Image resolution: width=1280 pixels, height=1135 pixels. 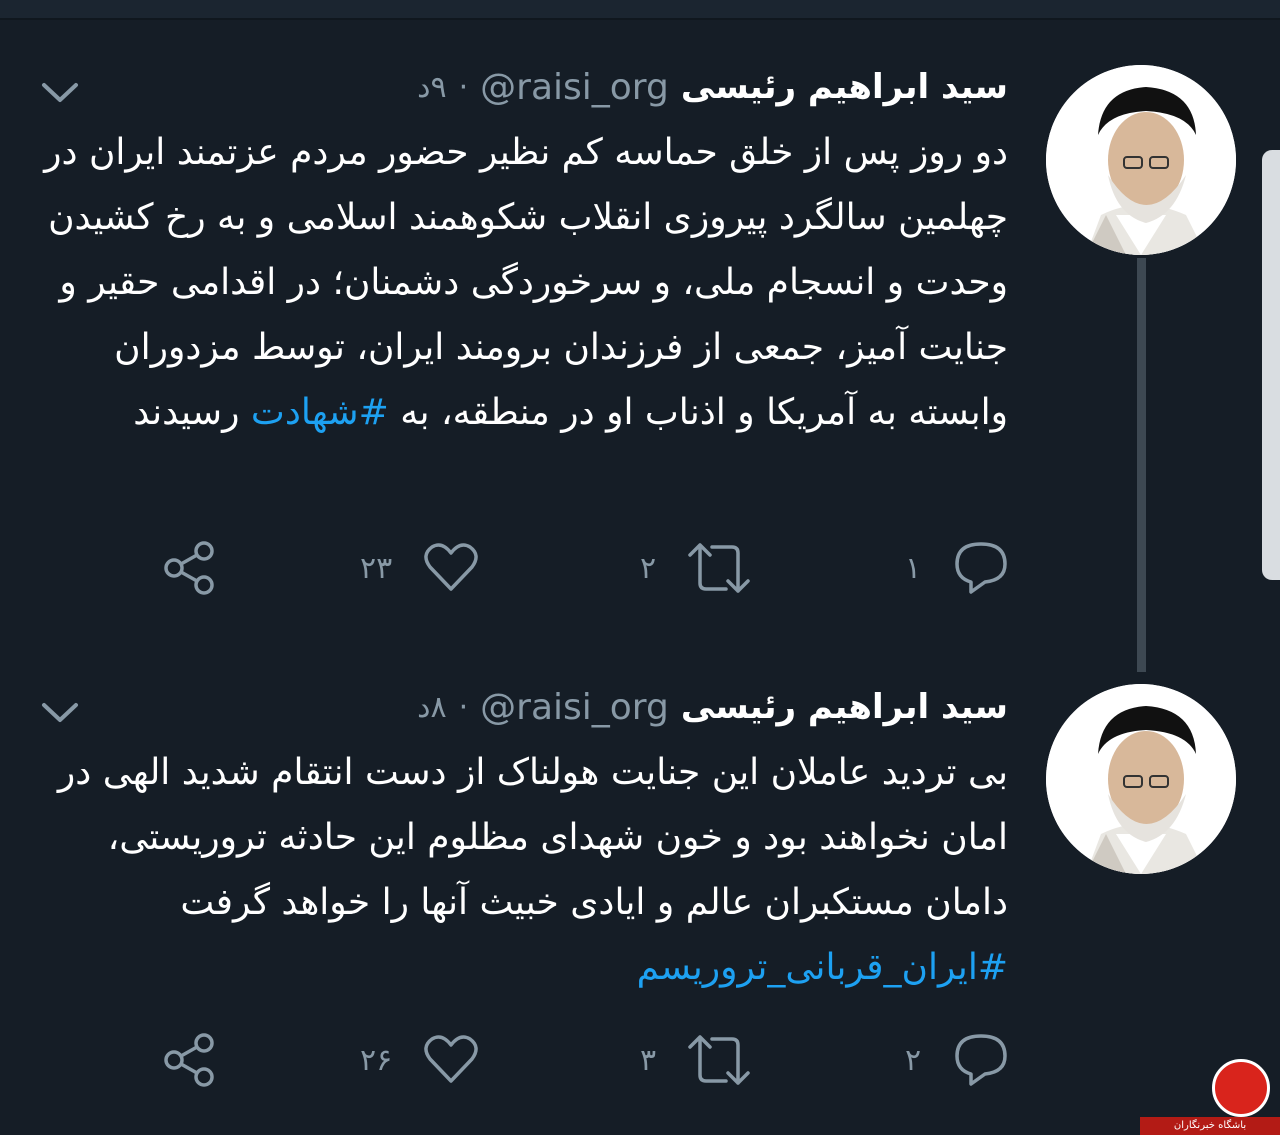 What do you see at coordinates (1241, 1088) in the screenshot?
I see `watermark-badge-icon` at bounding box center [1241, 1088].